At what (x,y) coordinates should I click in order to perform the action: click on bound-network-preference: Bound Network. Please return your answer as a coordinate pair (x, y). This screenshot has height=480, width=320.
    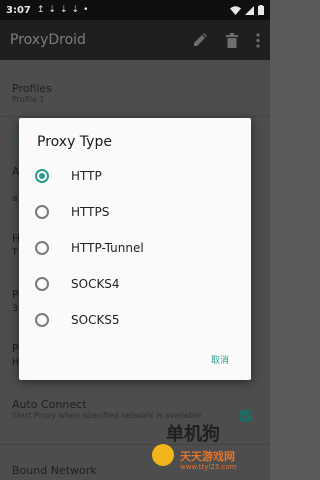
    Looking at the image, I should click on (54, 470).